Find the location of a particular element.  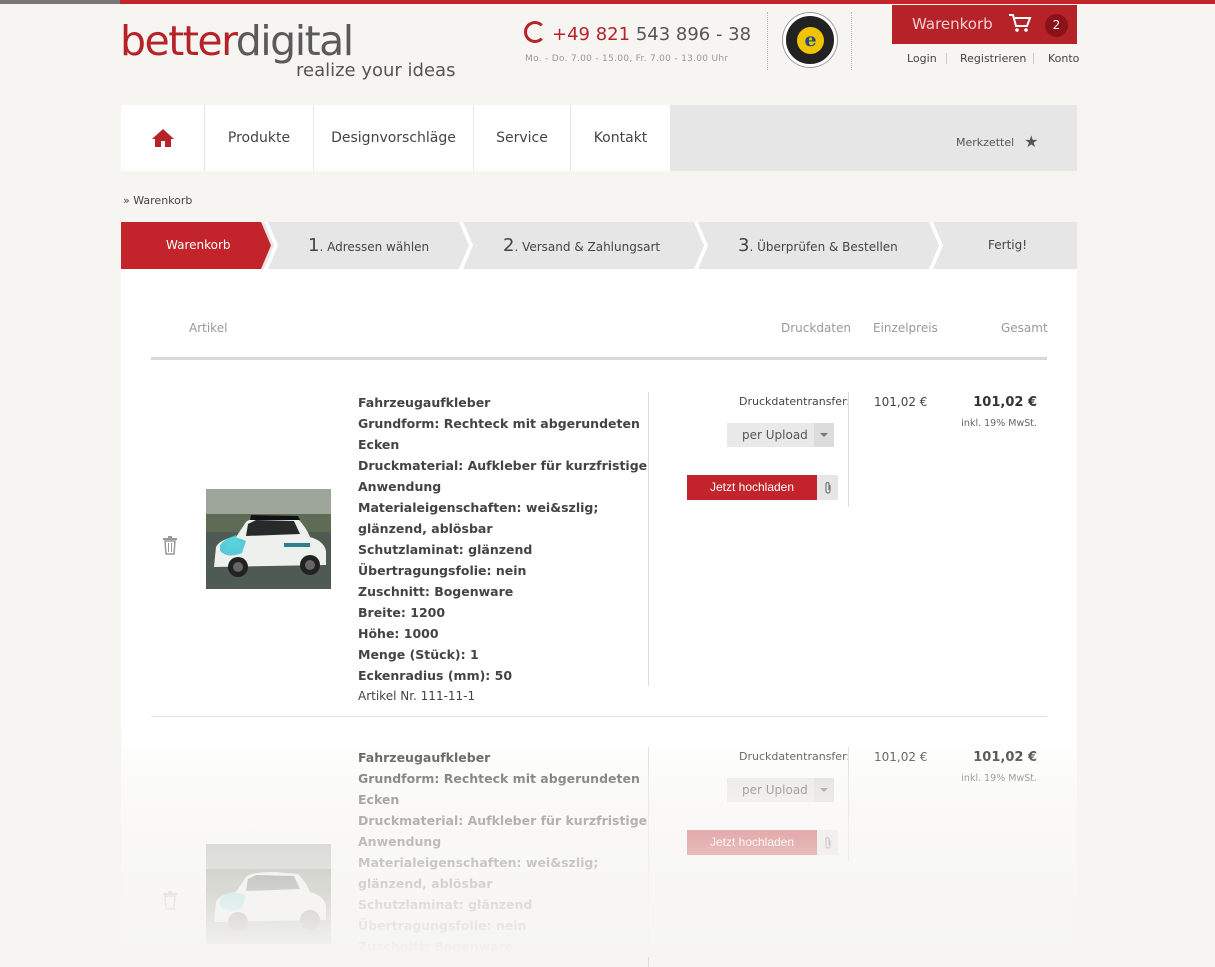

logo: betterdigital realize your ideas is located at coordinates (287, 49).